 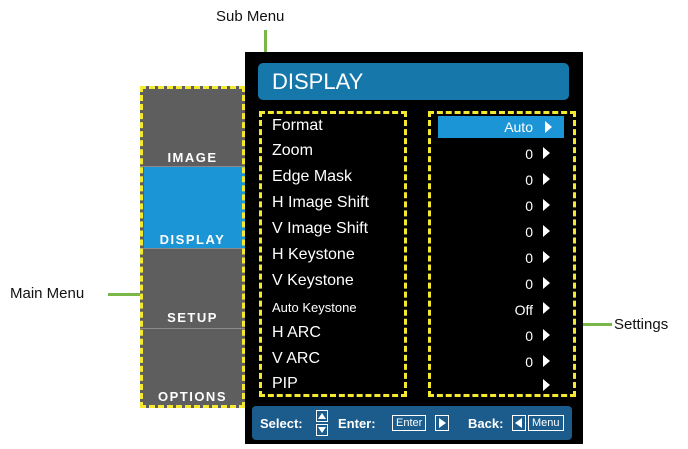 I want to click on select-hint-label: Select:, so click(x=281, y=423).